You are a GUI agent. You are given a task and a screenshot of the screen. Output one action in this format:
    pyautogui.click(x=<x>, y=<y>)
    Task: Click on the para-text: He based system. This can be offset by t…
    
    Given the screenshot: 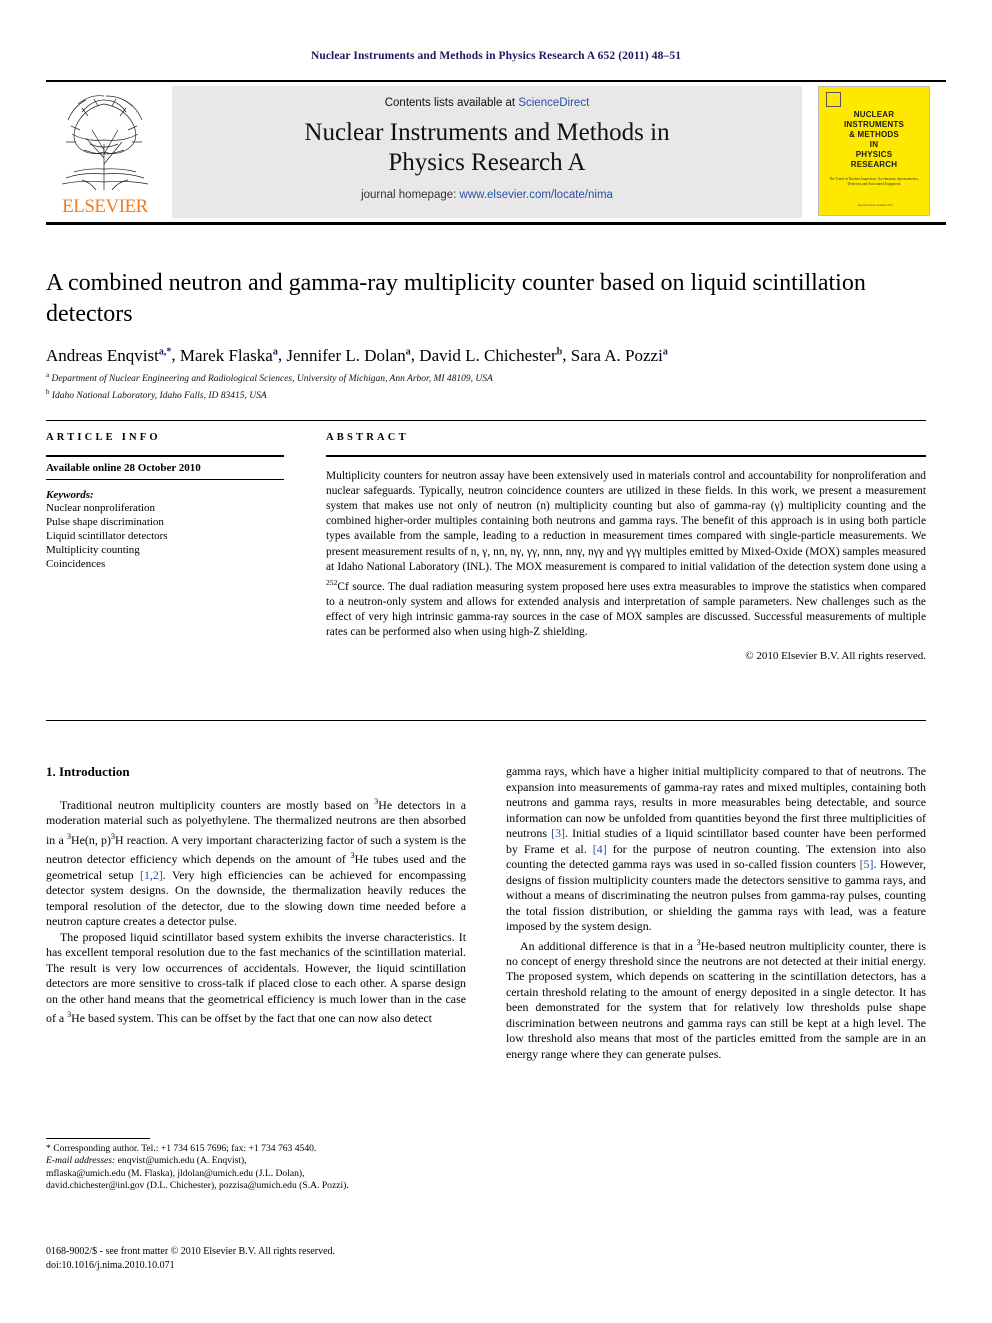 What is the action you would take?
    pyautogui.click(x=251, y=1018)
    